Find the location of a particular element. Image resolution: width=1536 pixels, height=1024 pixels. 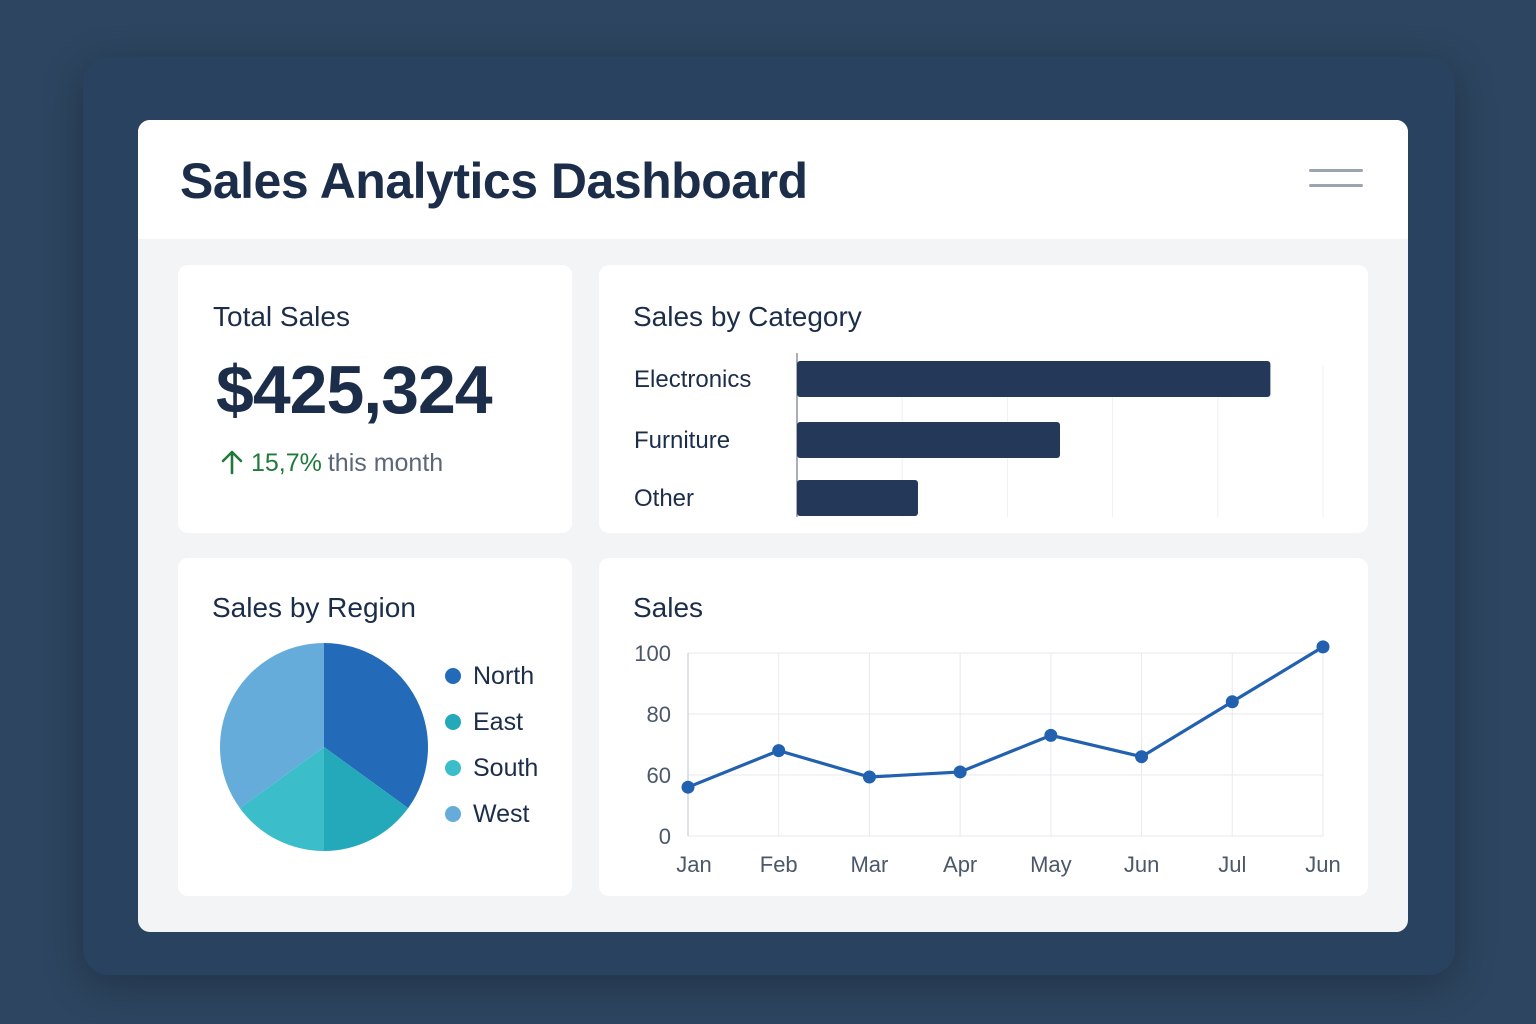

total-sales-title: Total Sales is located at coordinates (281, 316).